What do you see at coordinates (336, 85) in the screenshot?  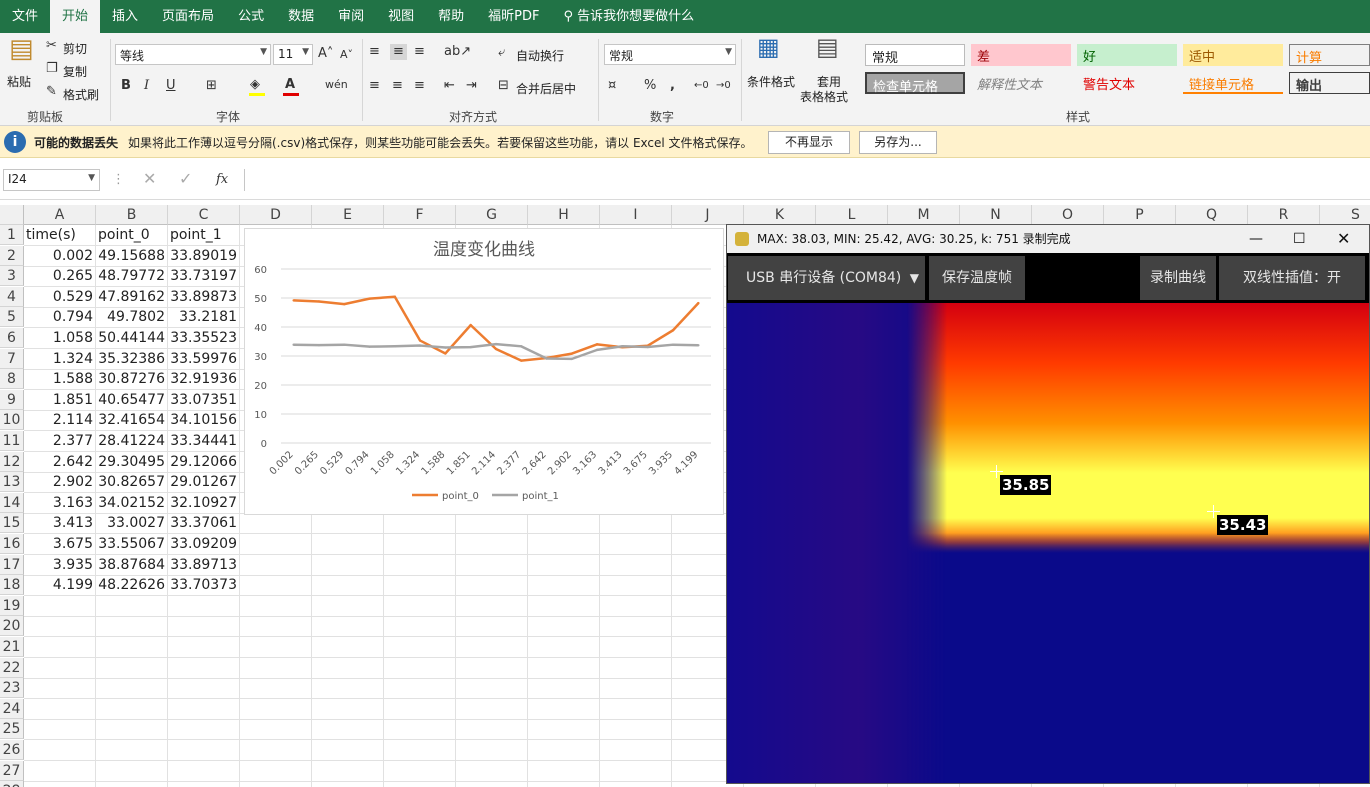 I see `phonetic-icon: wén` at bounding box center [336, 85].